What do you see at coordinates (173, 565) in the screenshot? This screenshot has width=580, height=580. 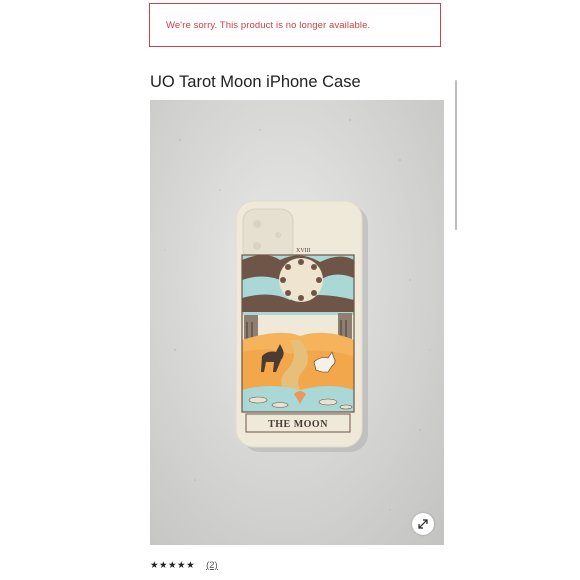 I see `star-rating: ★★★★★` at bounding box center [173, 565].